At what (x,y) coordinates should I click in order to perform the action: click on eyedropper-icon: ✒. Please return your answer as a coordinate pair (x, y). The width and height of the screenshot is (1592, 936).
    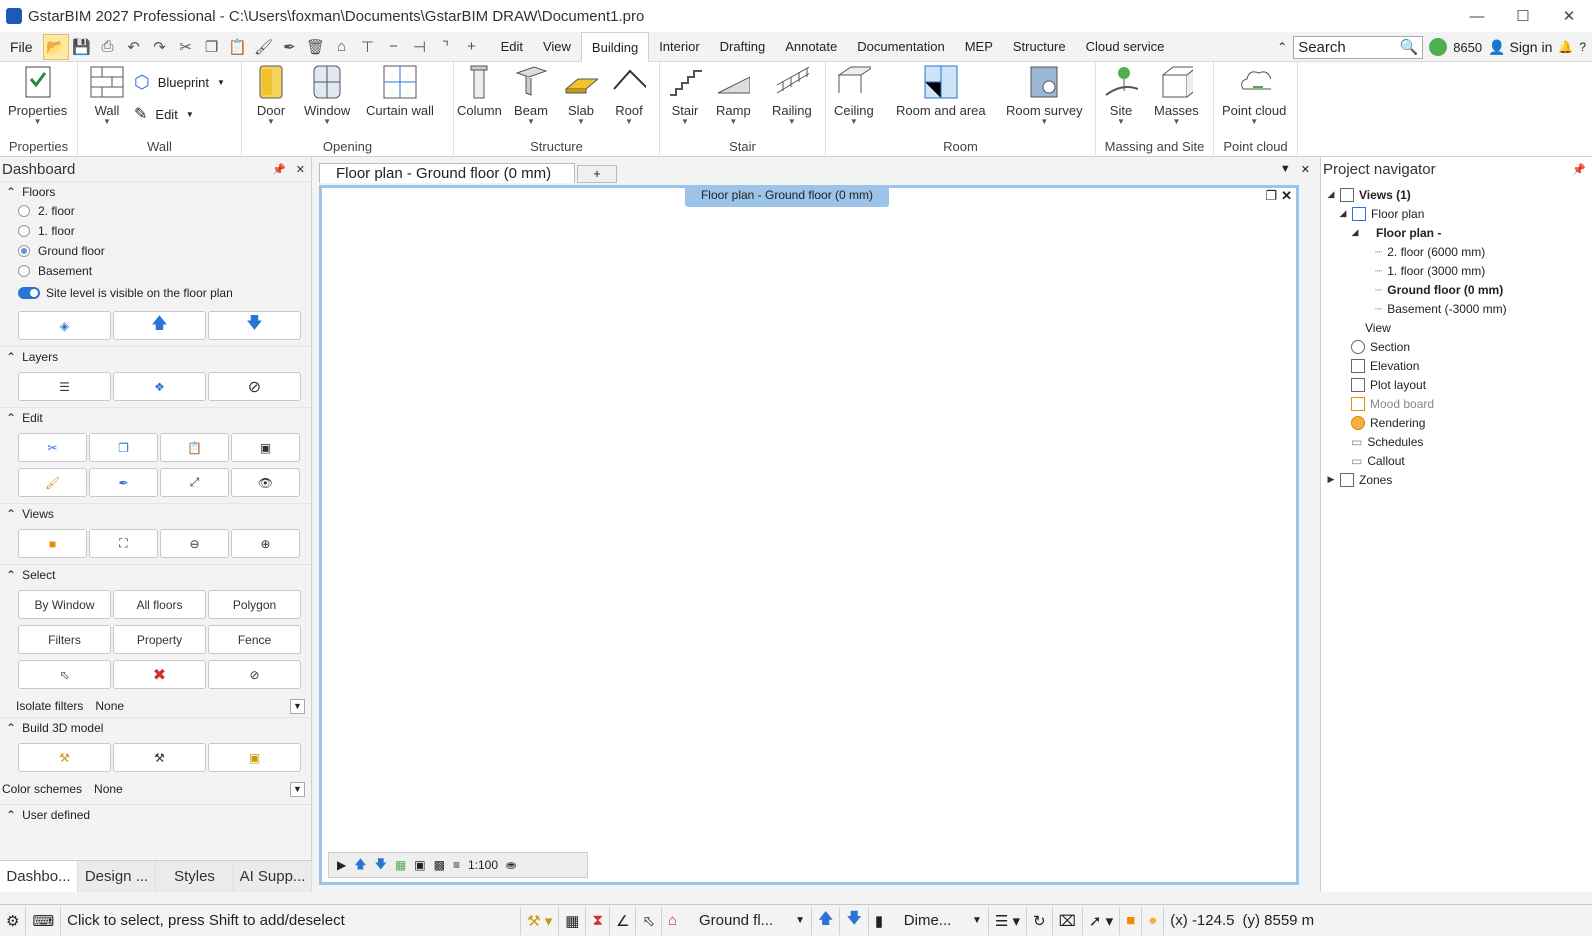
    Looking at the image, I should click on (290, 47).